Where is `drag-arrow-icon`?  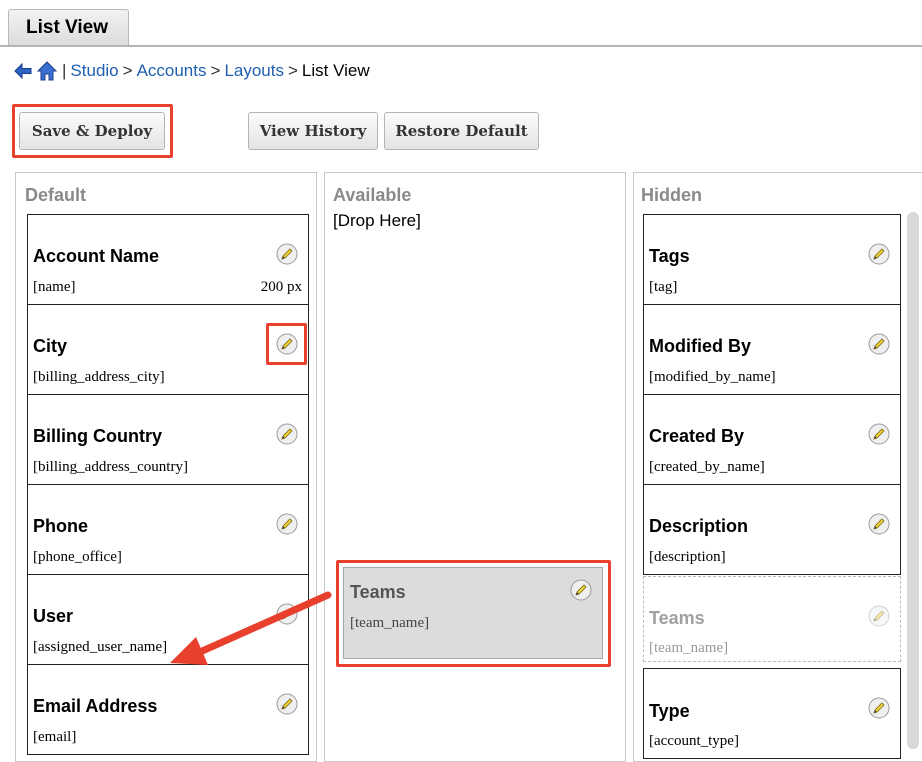
drag-arrow-icon is located at coordinates (251, 628).